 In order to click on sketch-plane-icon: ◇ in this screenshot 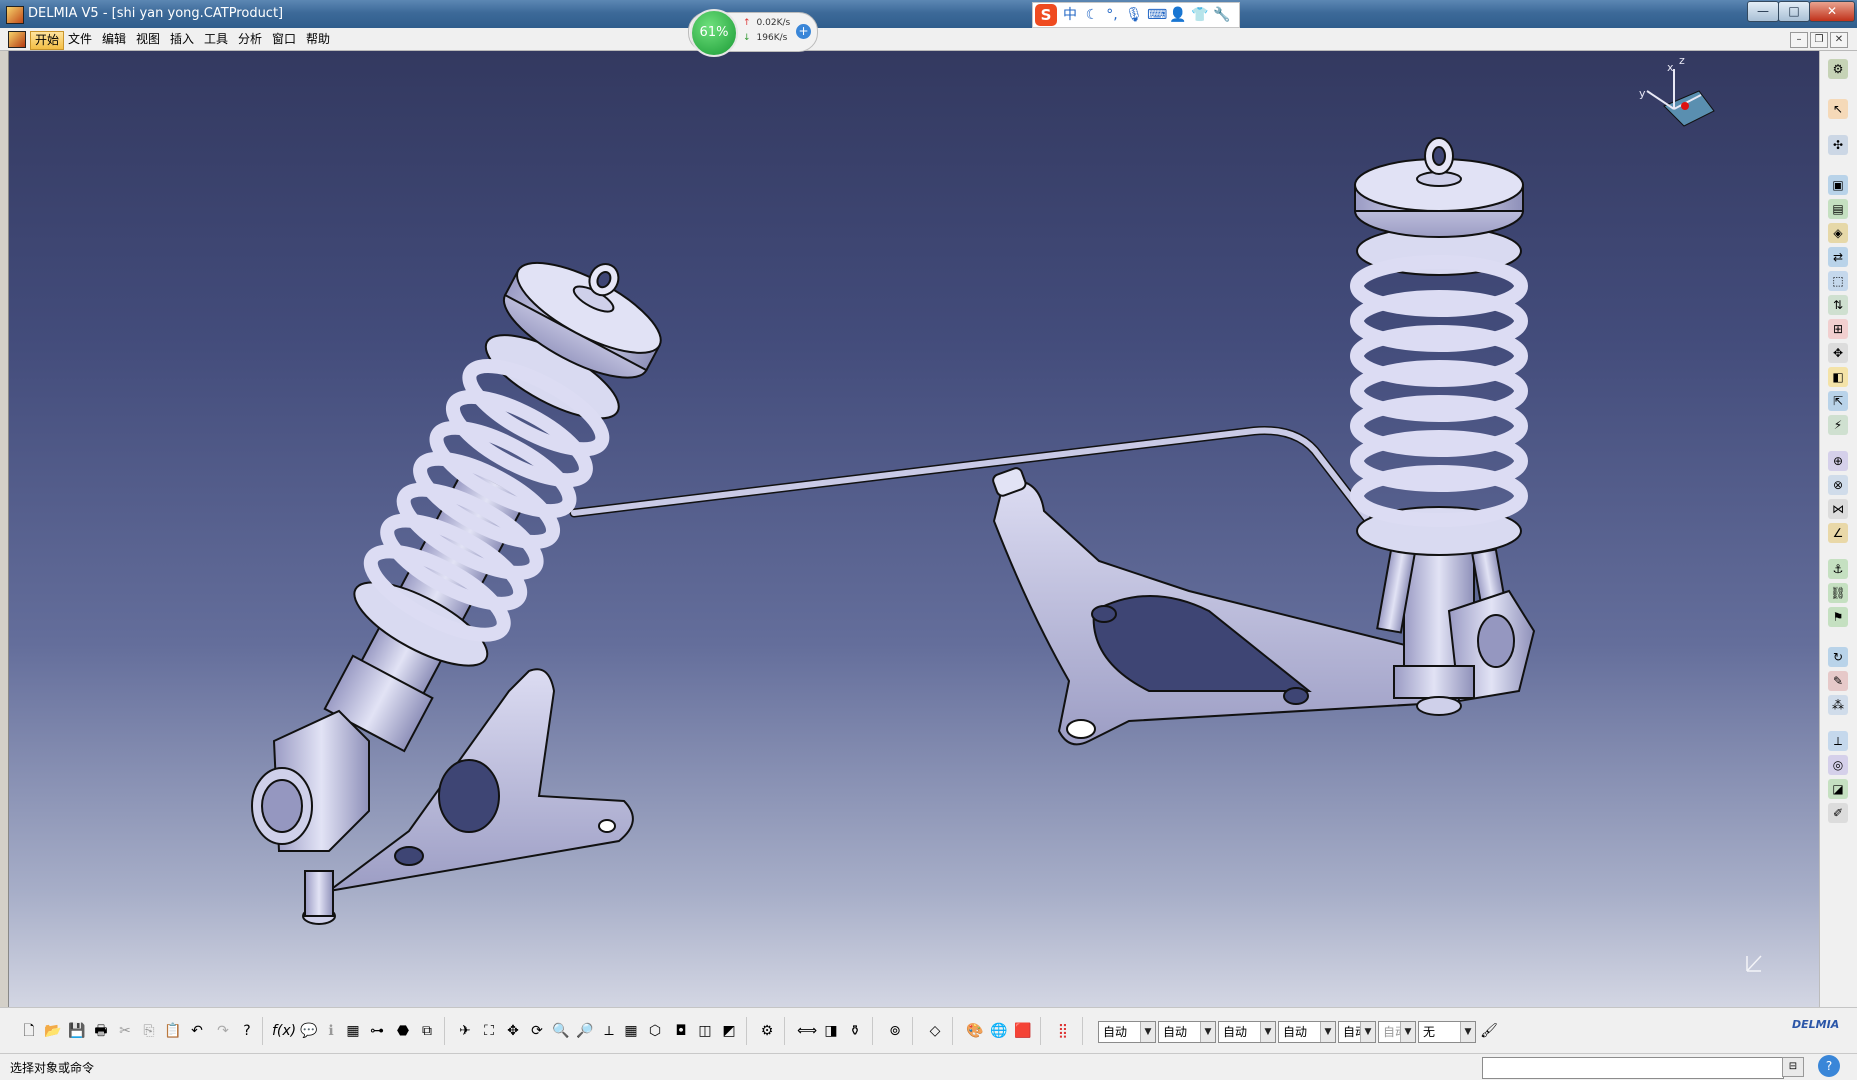, I will do `click(935, 1031)`.